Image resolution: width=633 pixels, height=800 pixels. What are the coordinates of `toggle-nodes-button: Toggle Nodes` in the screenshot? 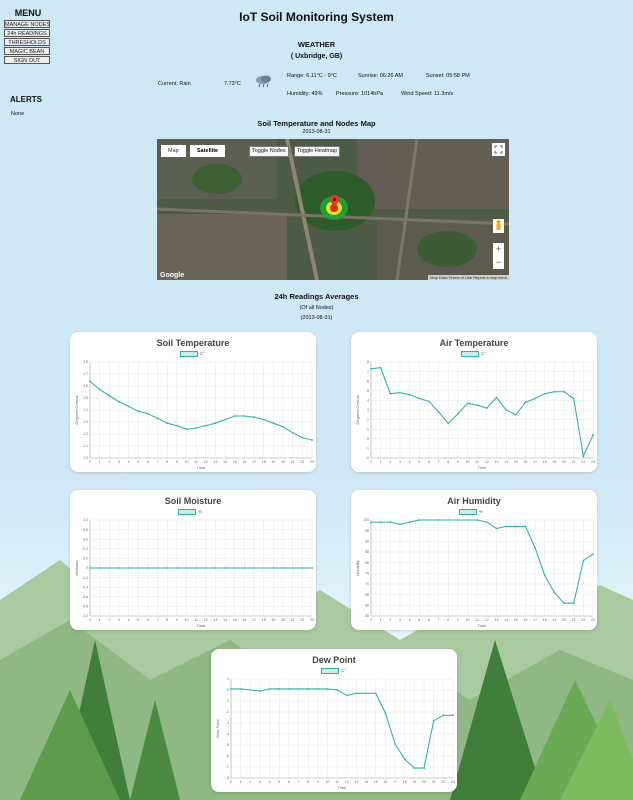 It's located at (269, 151).